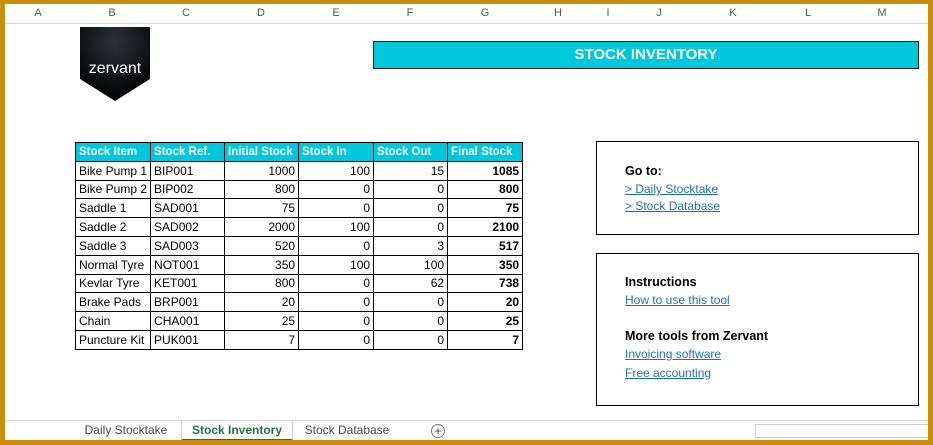 This screenshot has height=445, width=933. What do you see at coordinates (659, 13) in the screenshot?
I see `column-header: J` at bounding box center [659, 13].